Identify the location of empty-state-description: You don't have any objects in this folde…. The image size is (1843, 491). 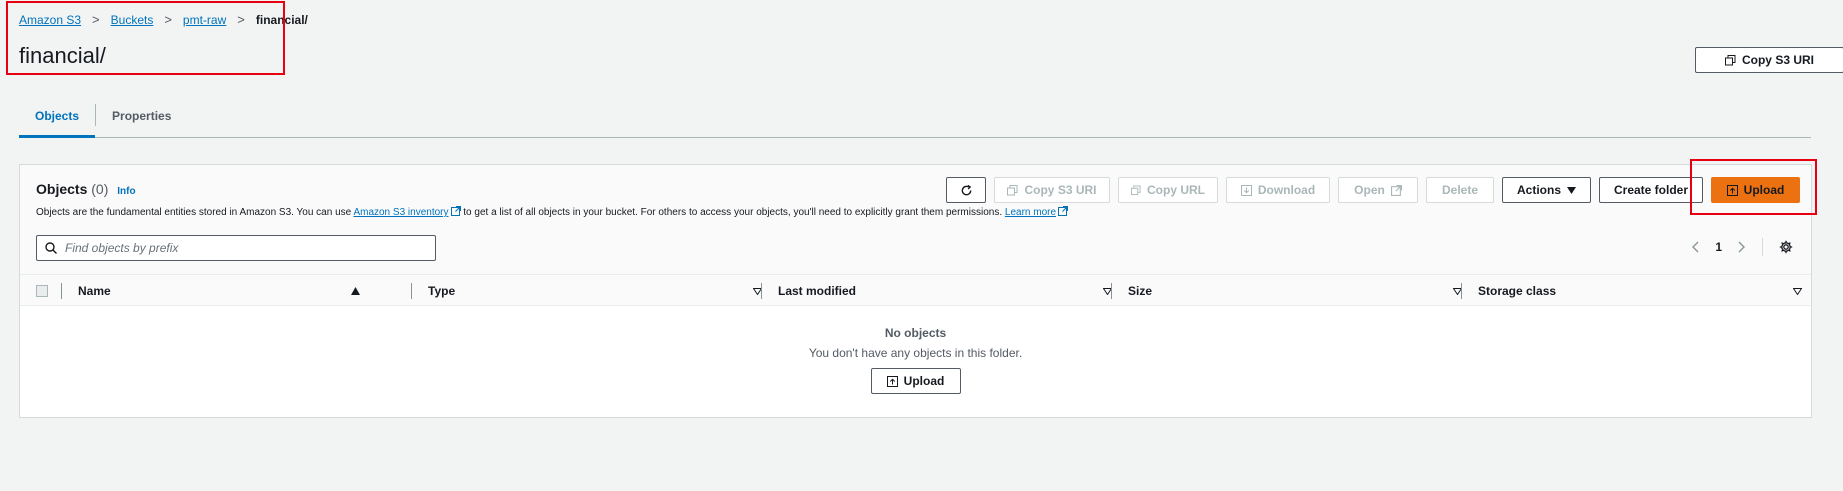
(915, 353).